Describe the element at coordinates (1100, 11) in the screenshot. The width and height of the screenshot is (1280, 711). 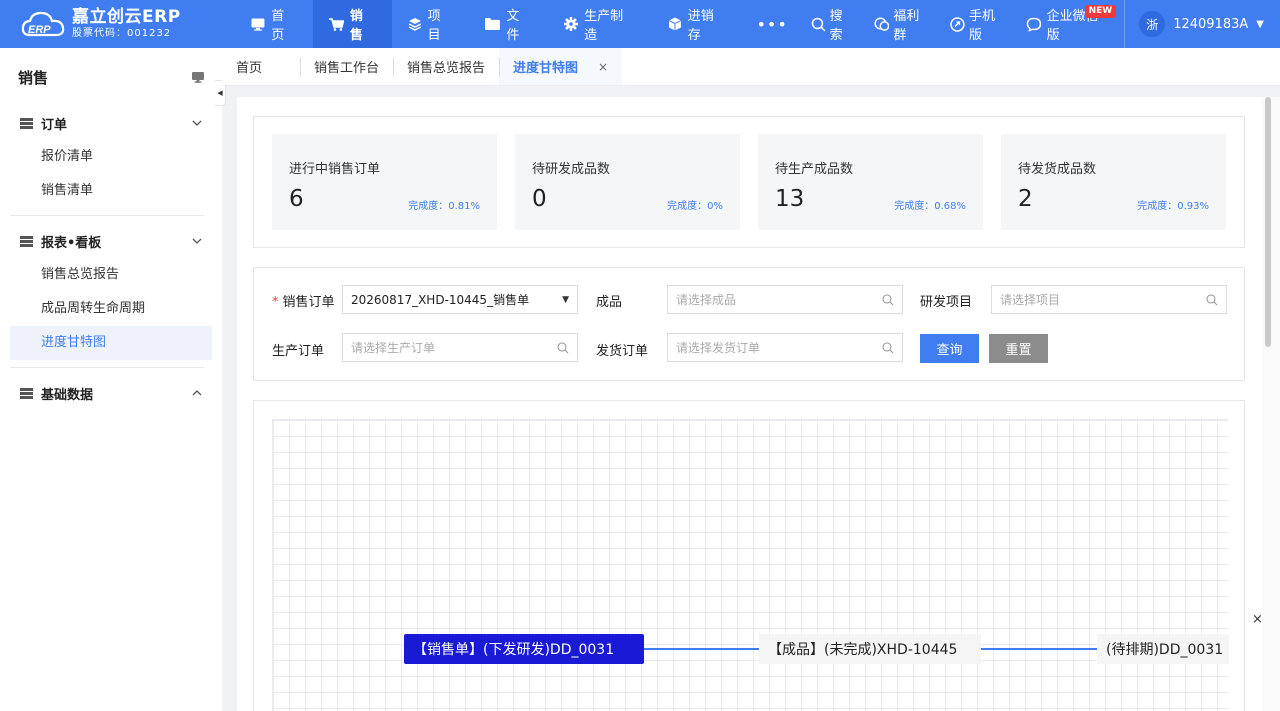
I see `new-badge: NEW` at that location.